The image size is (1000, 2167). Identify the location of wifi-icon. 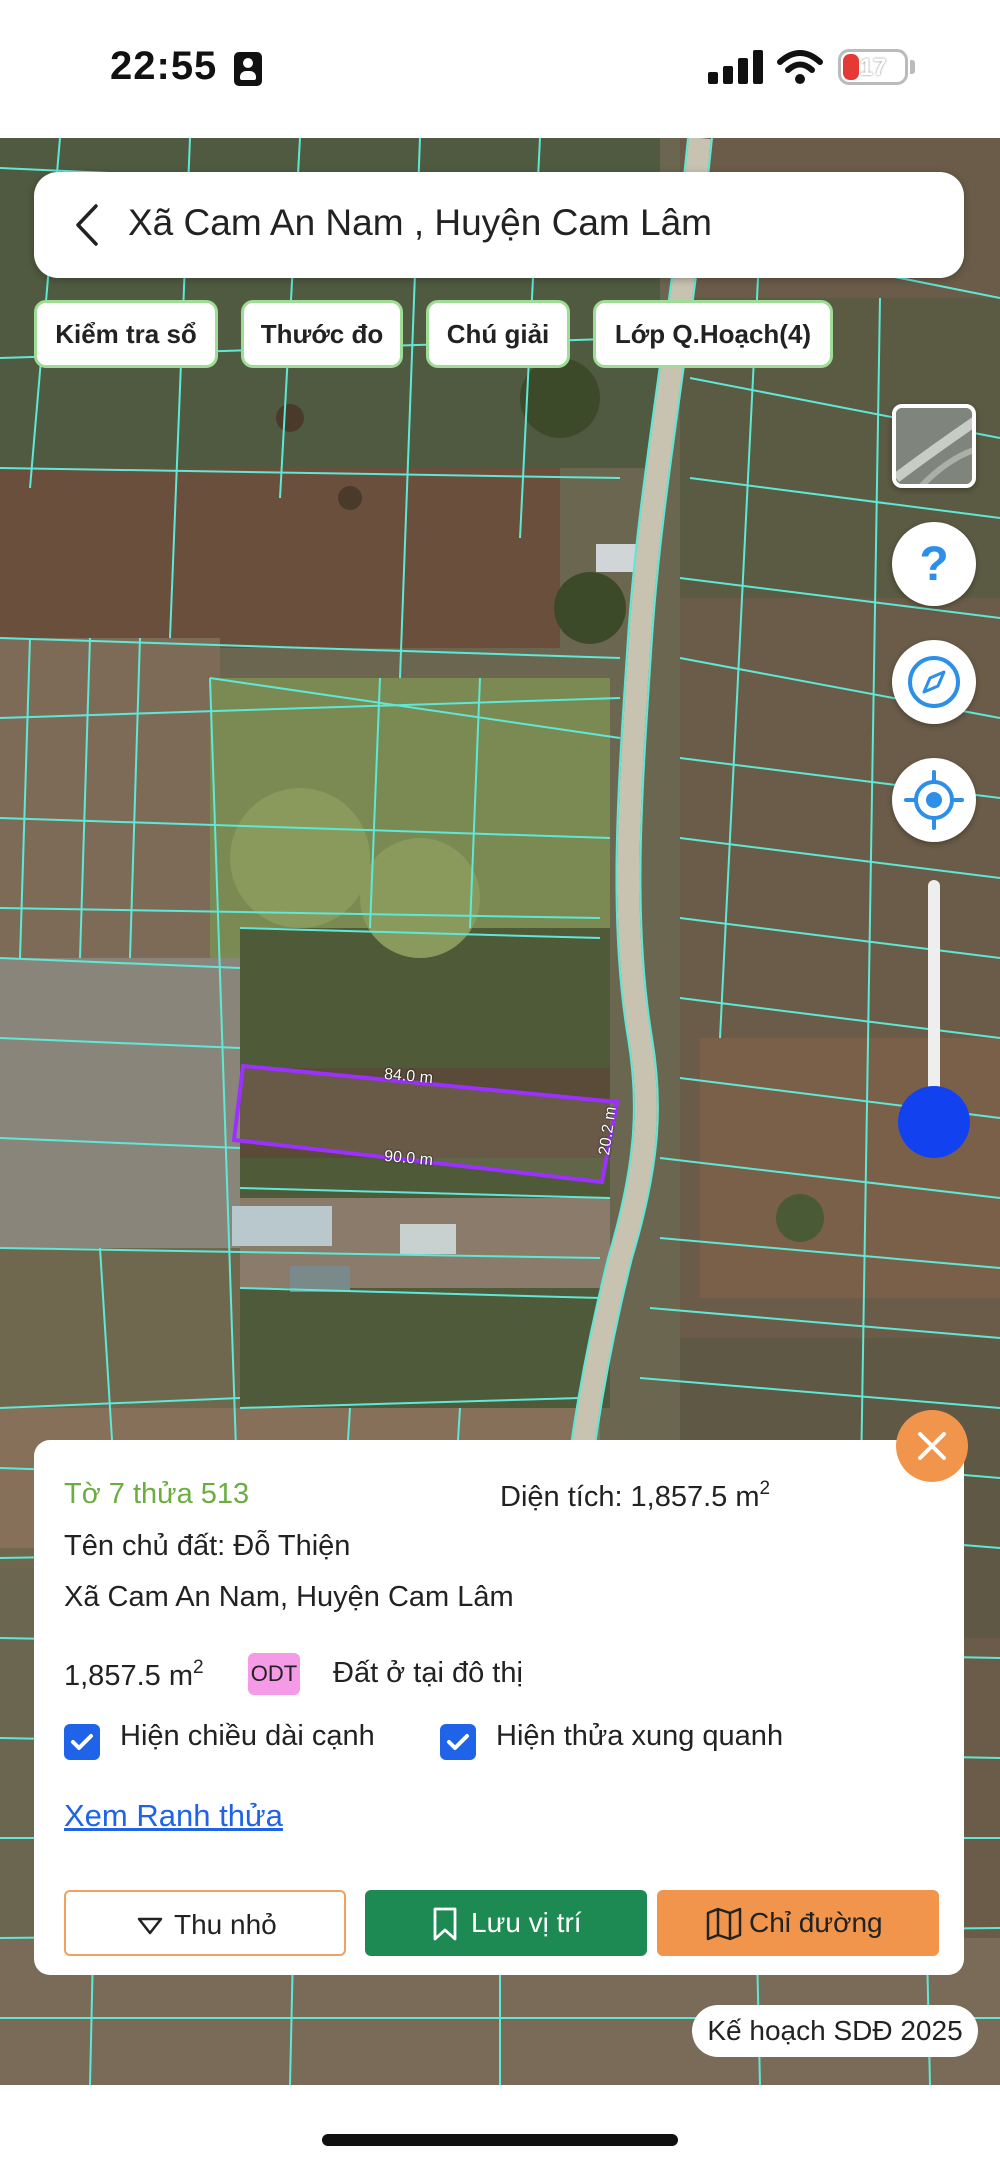
(800, 67).